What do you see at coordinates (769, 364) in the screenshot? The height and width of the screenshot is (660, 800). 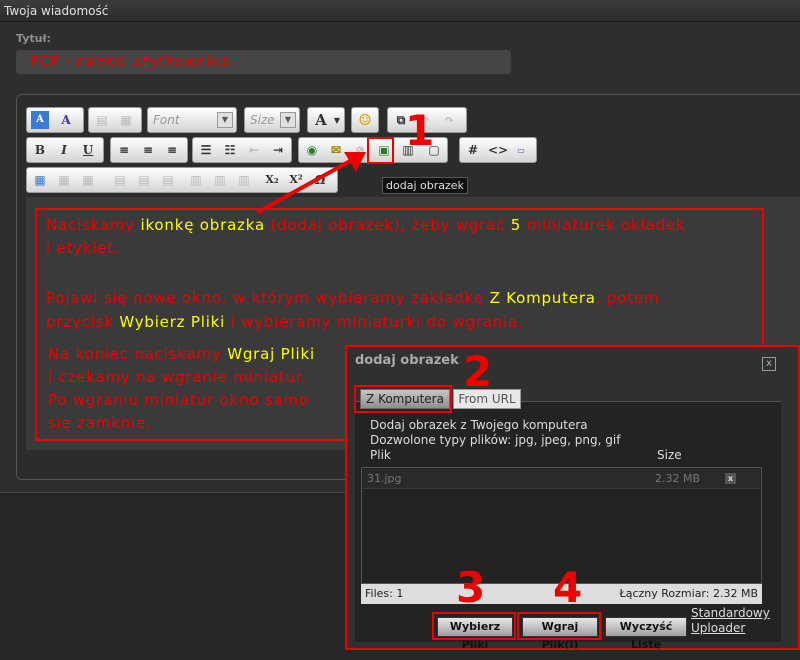 I see `close-icon: x` at bounding box center [769, 364].